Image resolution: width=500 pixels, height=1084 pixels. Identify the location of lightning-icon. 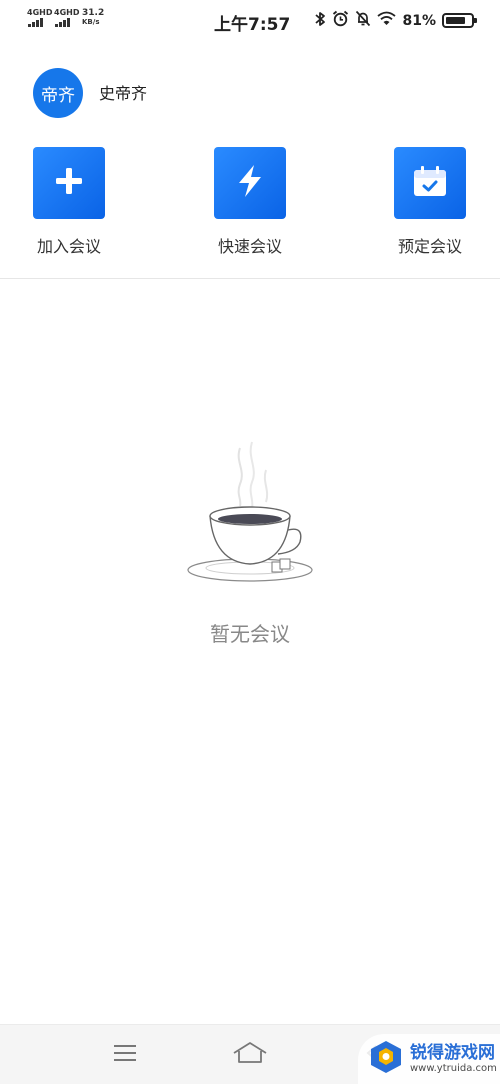
(250, 183).